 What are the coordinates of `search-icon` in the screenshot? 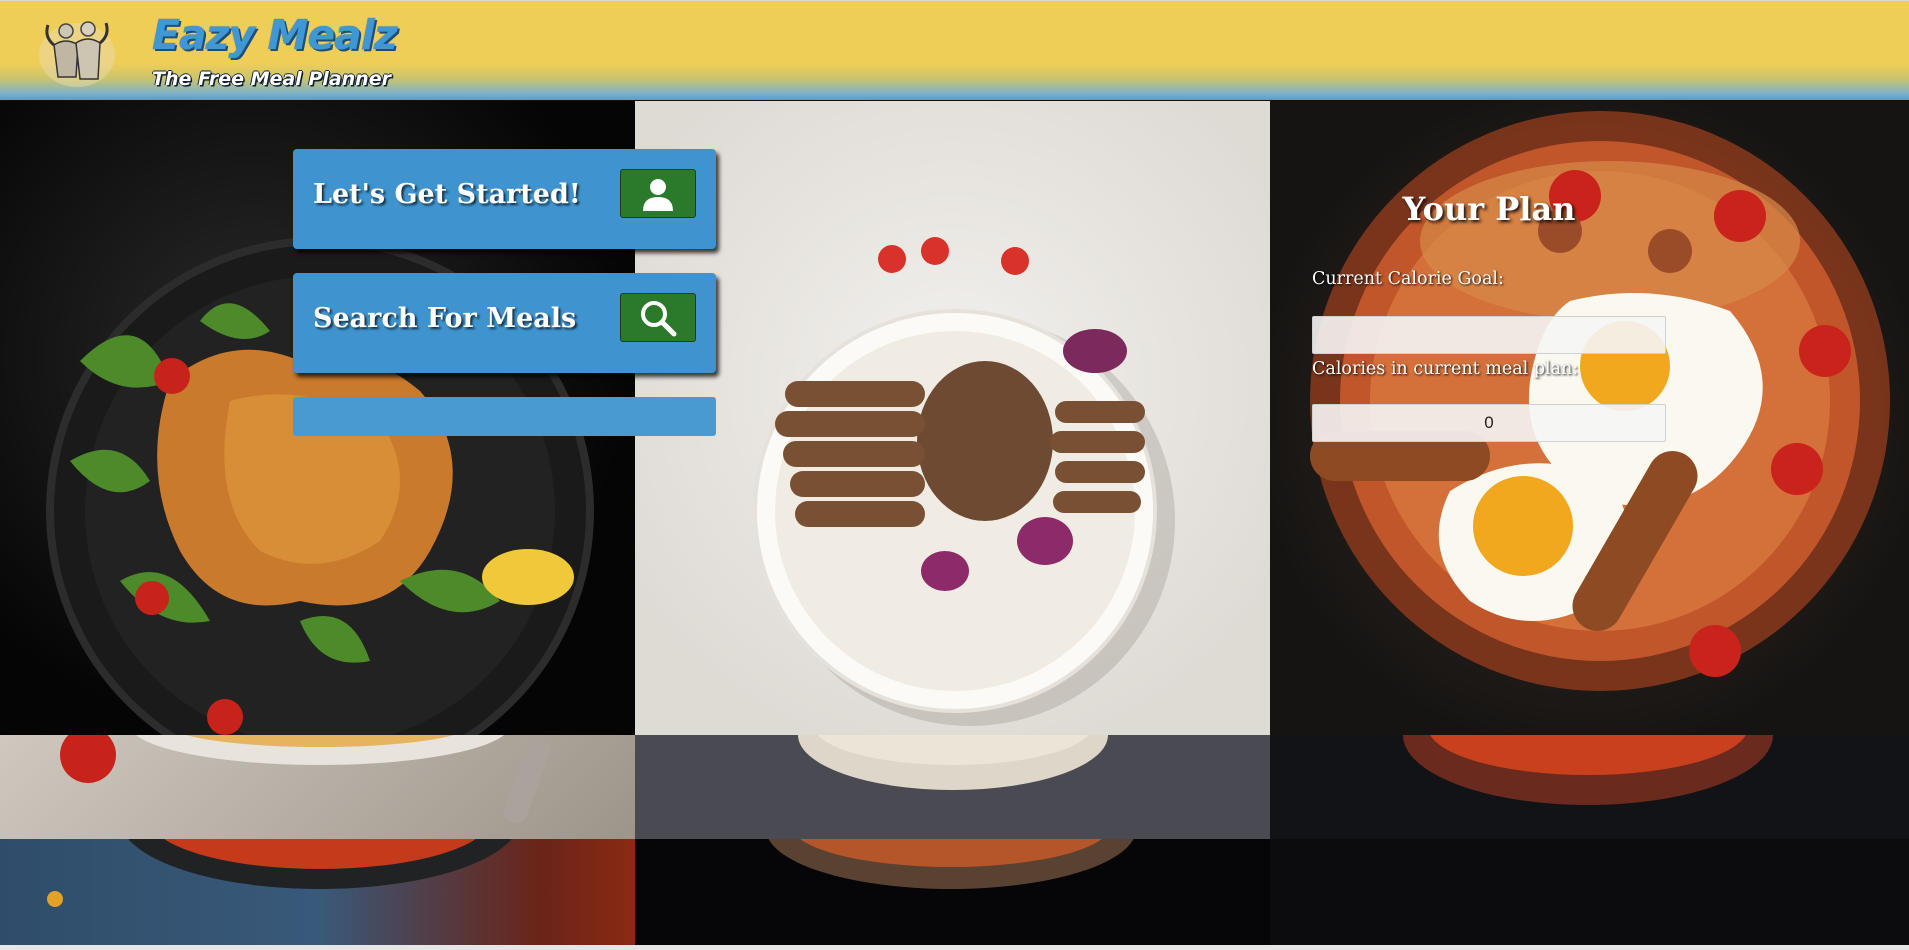 It's located at (659, 318).